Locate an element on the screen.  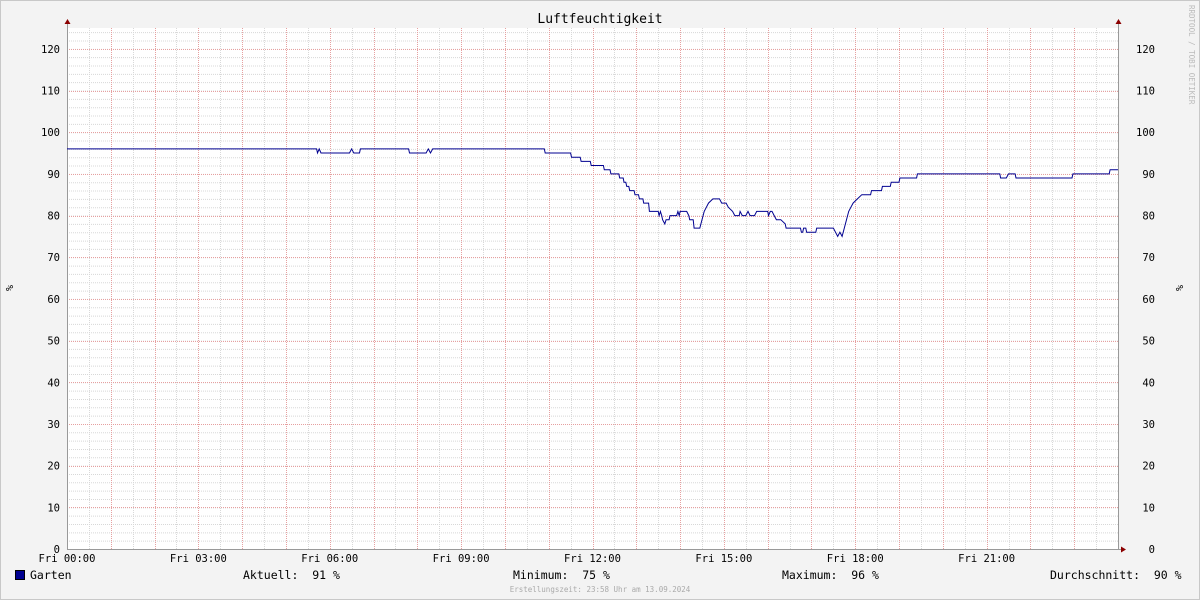
legend-maximum: Maximum: 96 % is located at coordinates (830, 575).